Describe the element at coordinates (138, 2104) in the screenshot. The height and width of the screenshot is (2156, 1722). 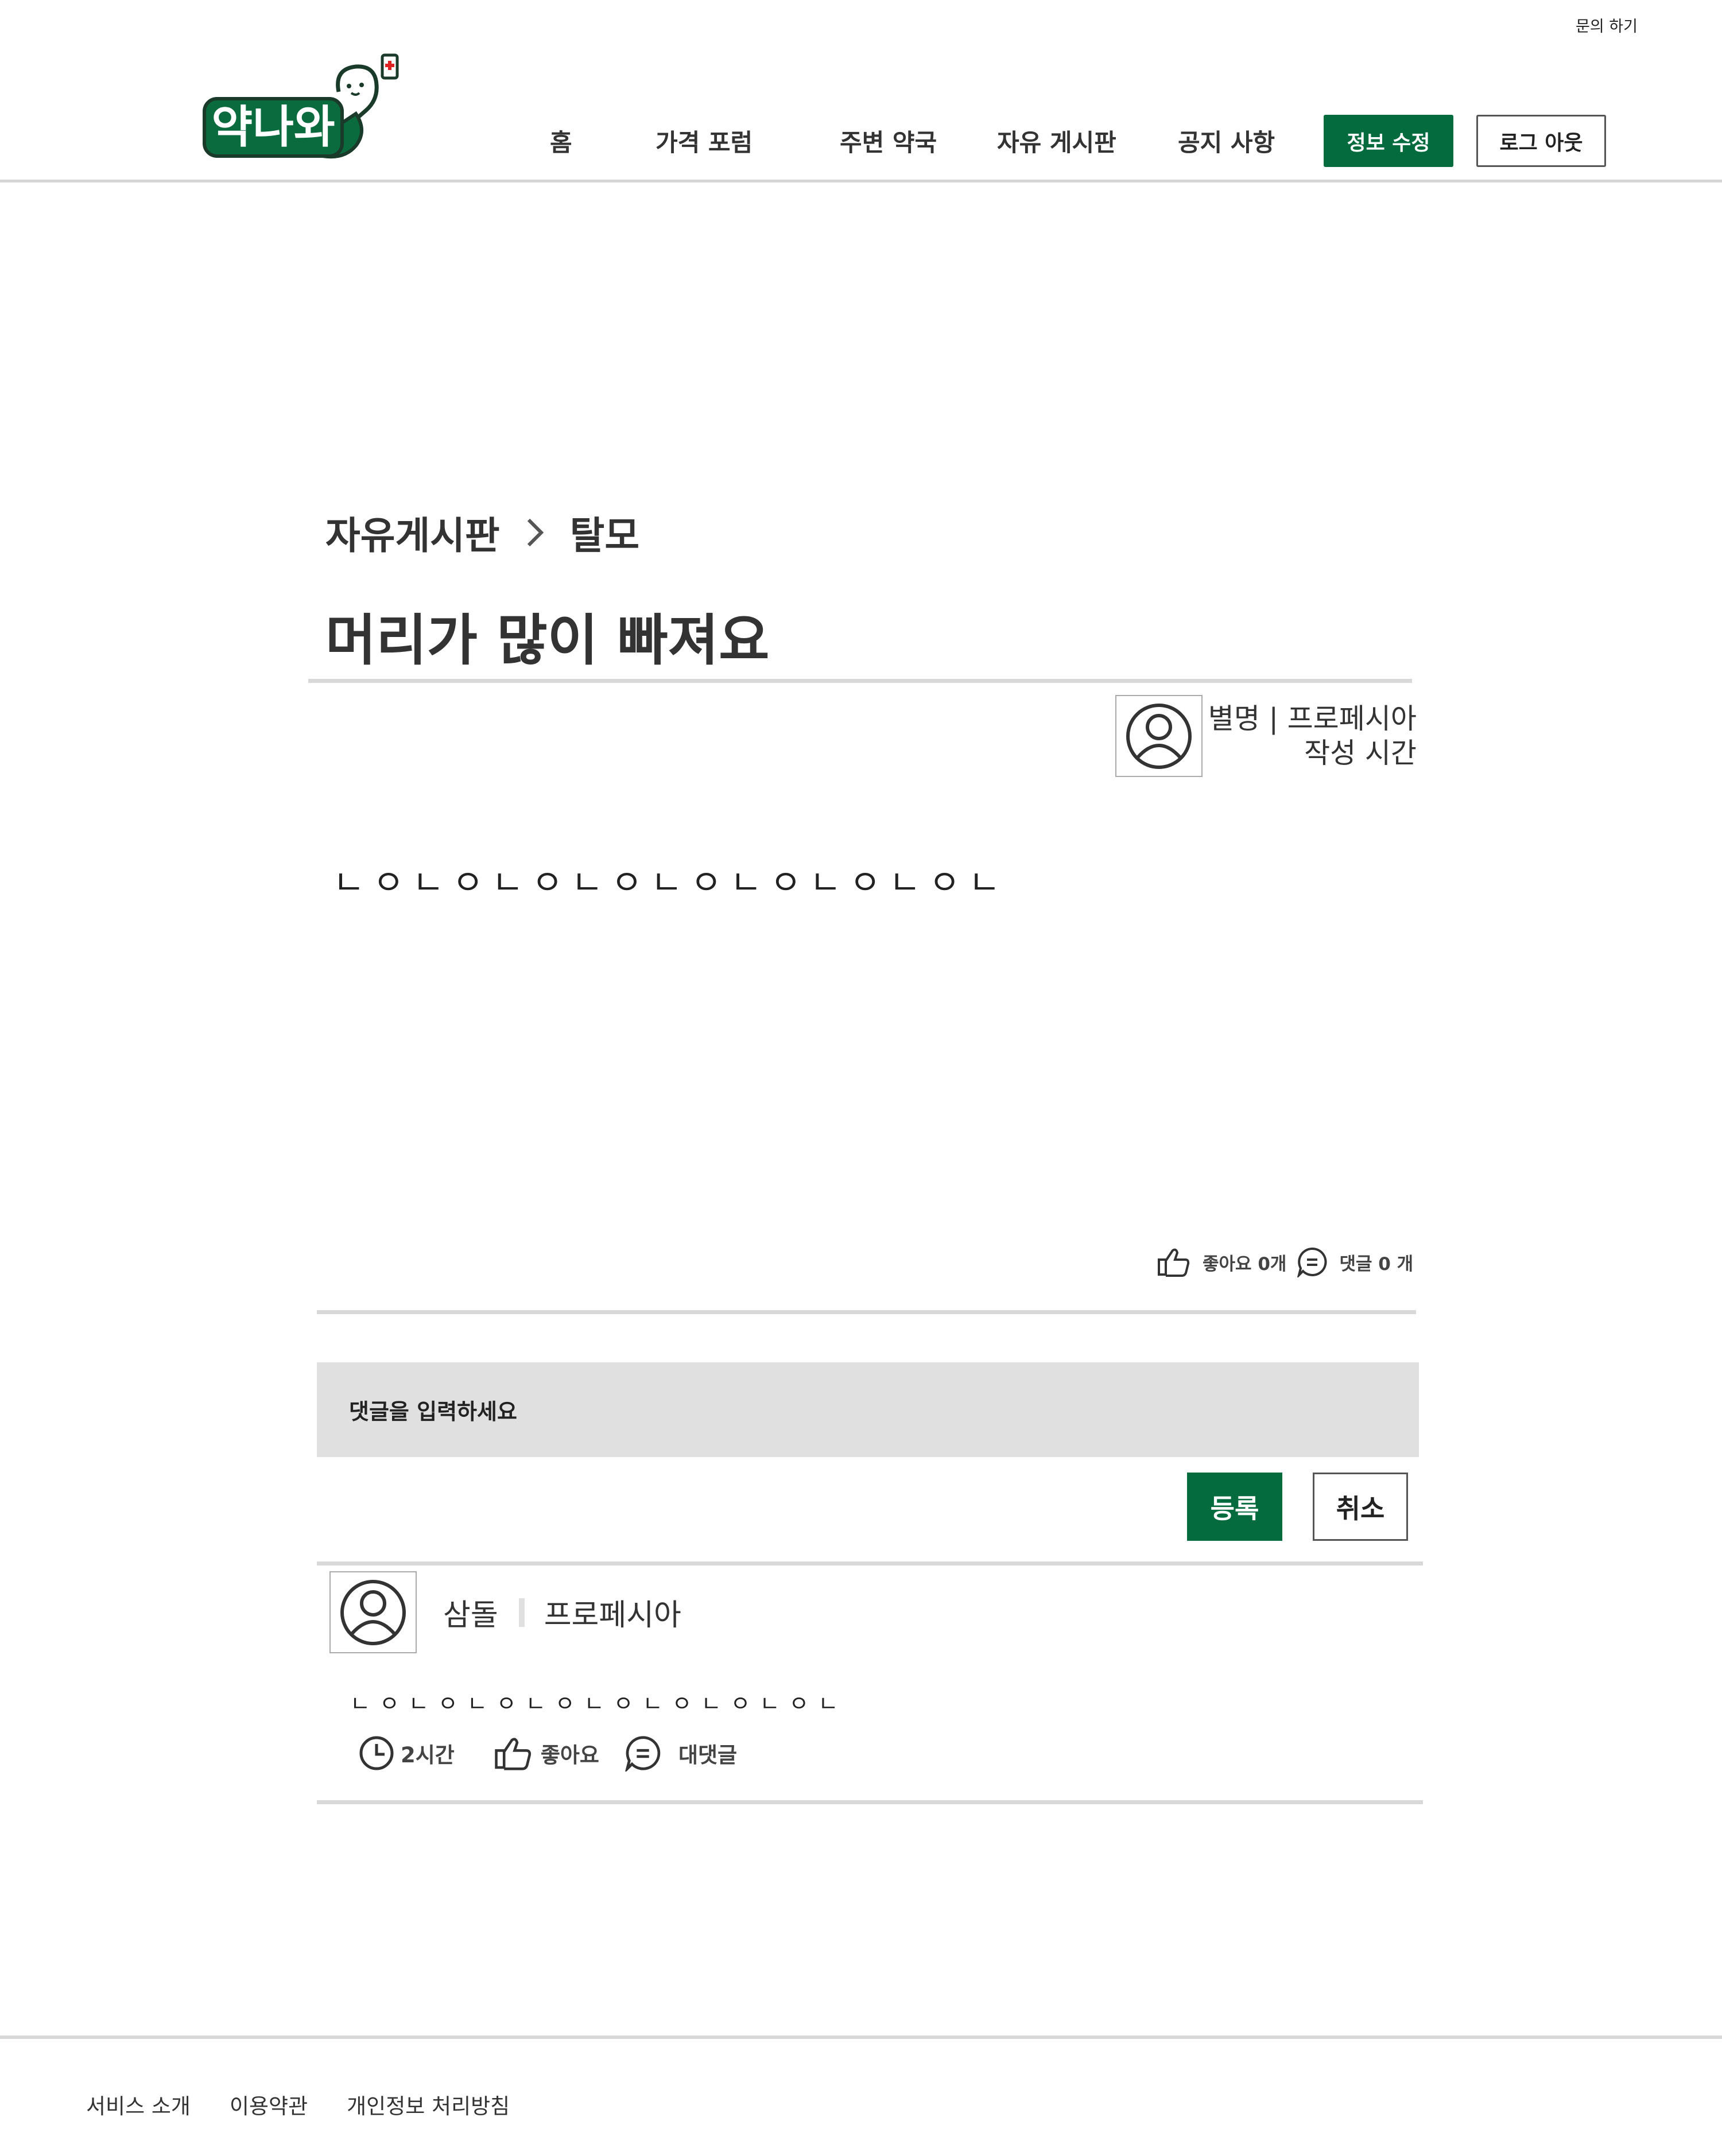
I see `footer-link-about: 서비스 소개` at that location.